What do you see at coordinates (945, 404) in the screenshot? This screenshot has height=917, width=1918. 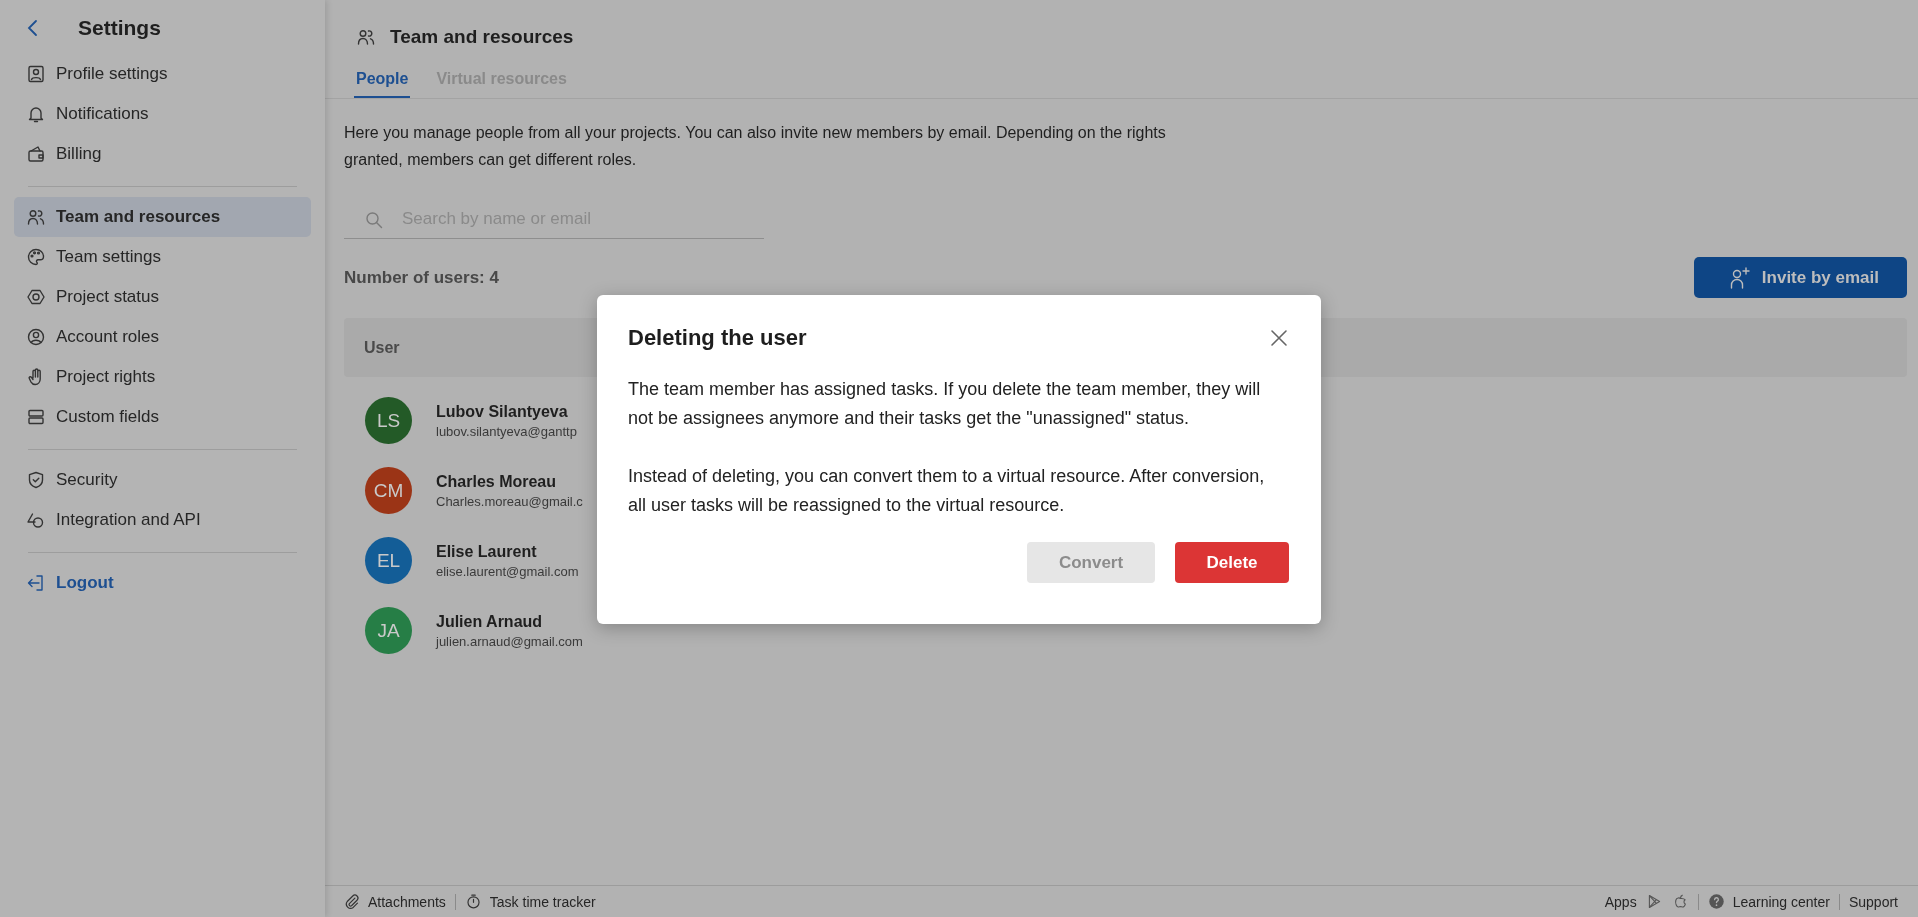 I see `dialog-text: The team member has assigned tasks. If you delete the team member, they will not be assignees anymore and their tasks get the "unassigned" status.` at bounding box center [945, 404].